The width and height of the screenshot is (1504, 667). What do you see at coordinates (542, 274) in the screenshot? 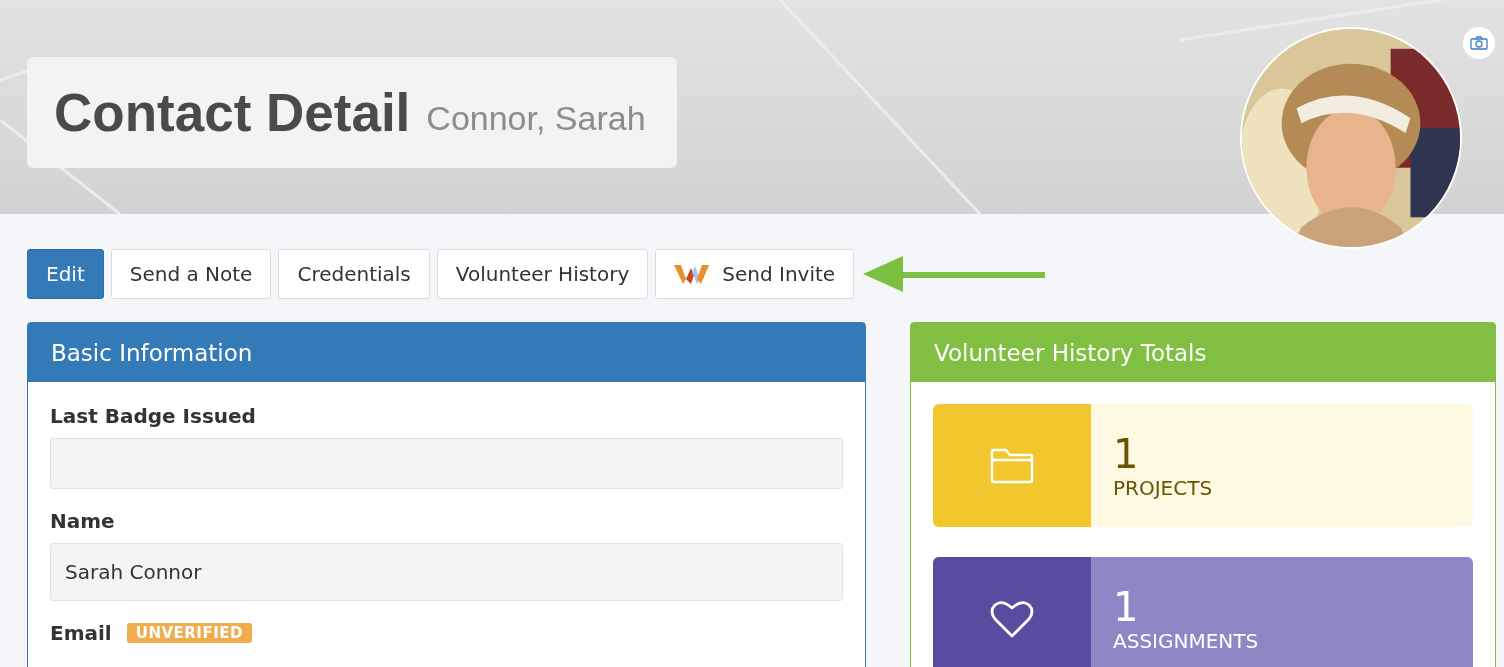
I see `toolbar-button: Volunteer History` at bounding box center [542, 274].